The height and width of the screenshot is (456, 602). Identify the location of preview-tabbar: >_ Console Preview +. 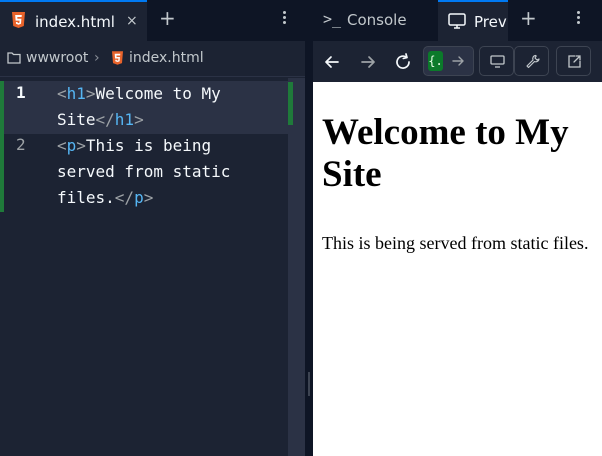
(457, 20).